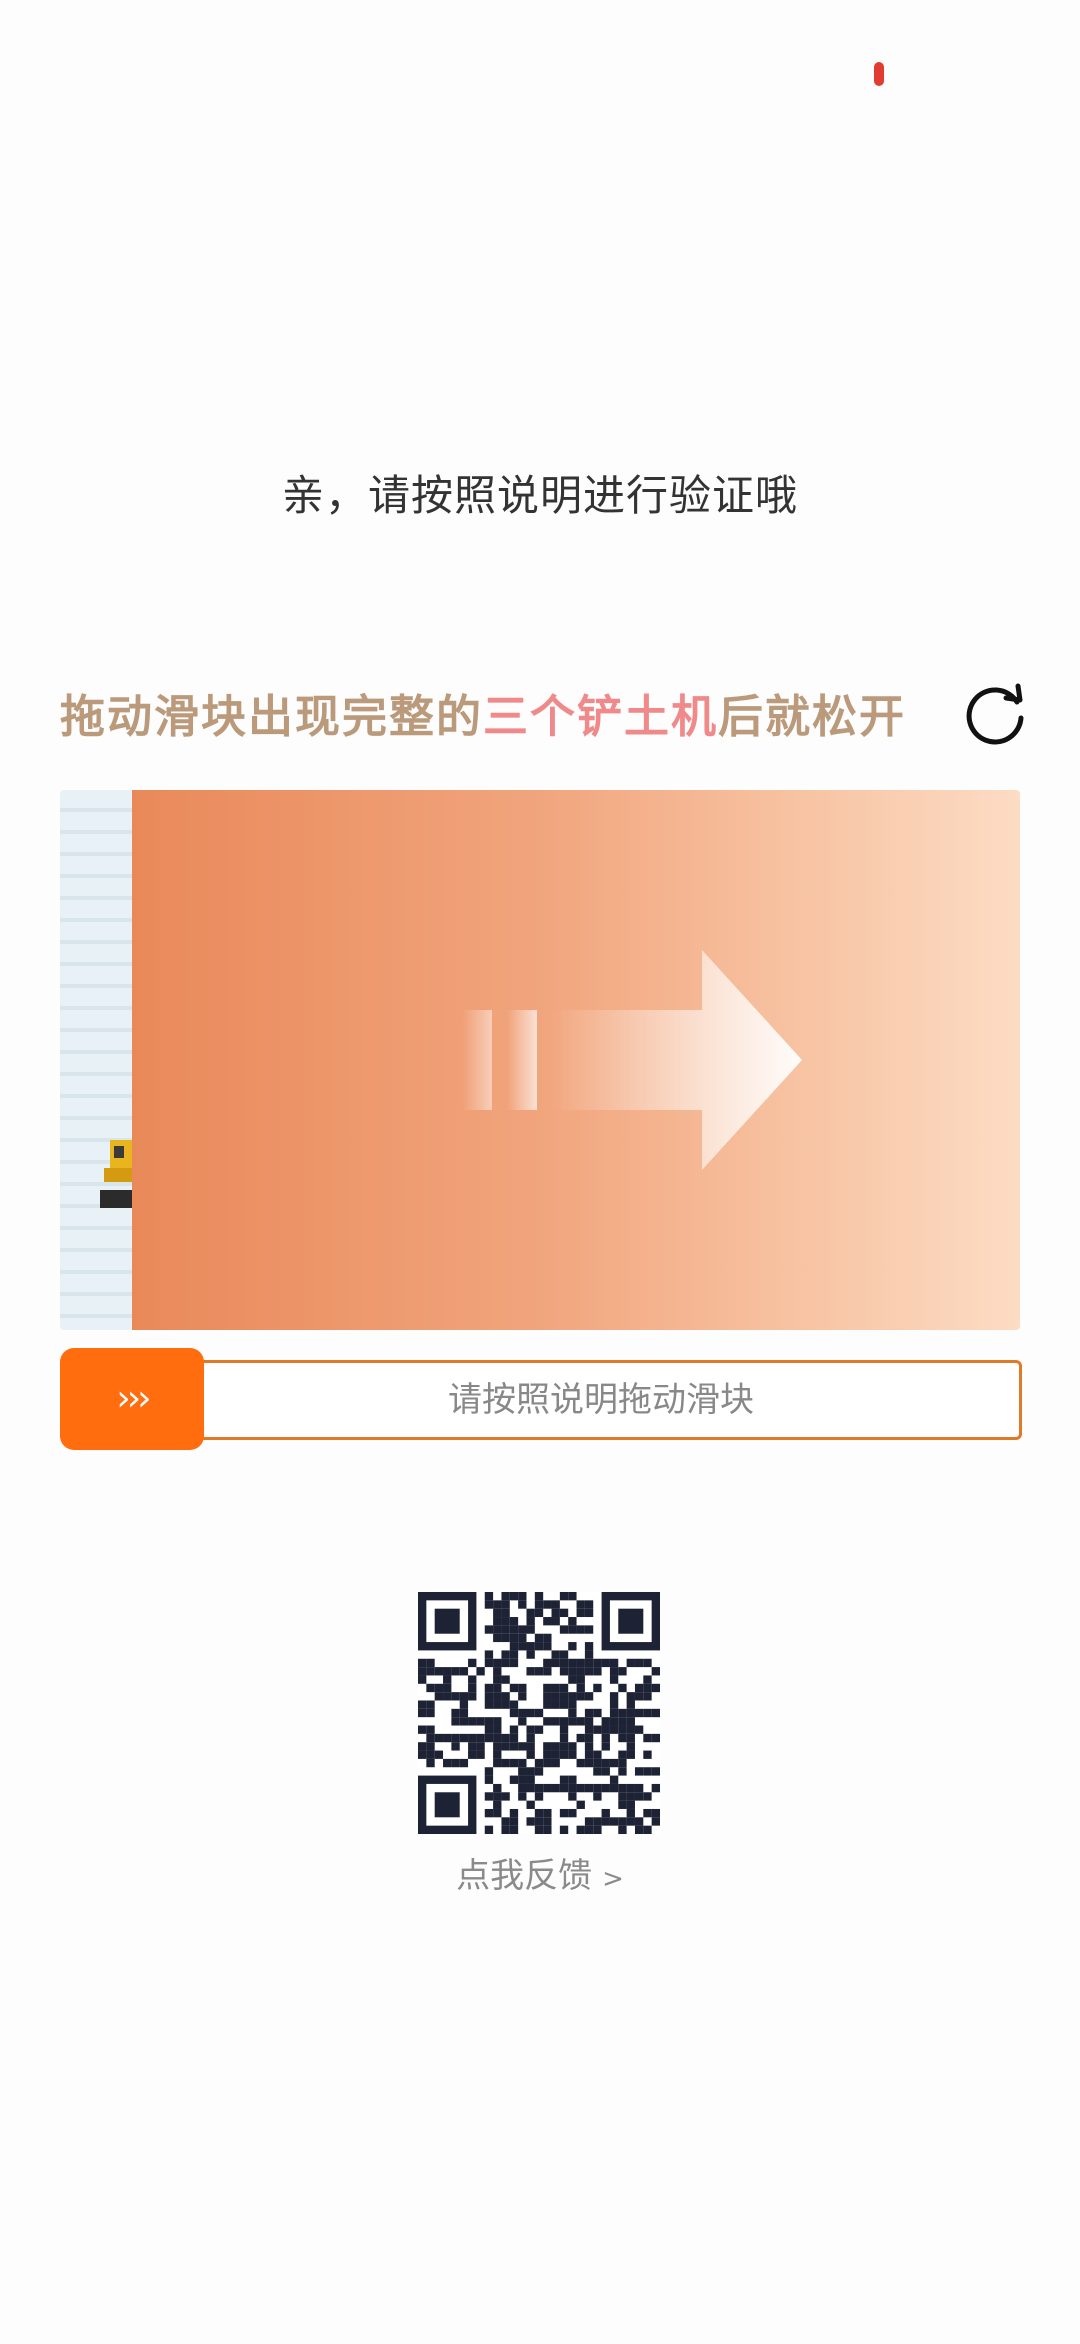  I want to click on arrow-right-icon, so click(632, 1060).